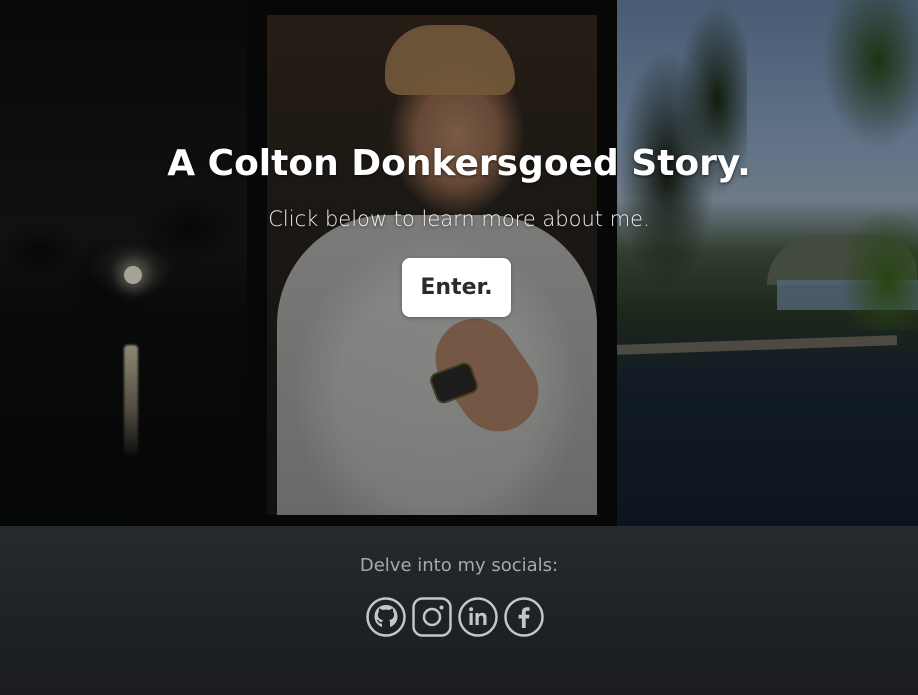  I want to click on facebook-link, so click(524, 617).